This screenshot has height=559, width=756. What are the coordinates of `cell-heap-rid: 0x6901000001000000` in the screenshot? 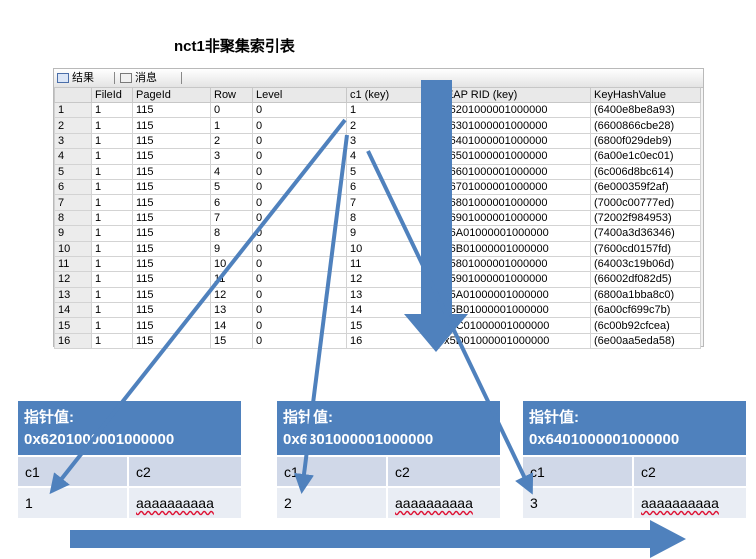 It's located at (512, 218).